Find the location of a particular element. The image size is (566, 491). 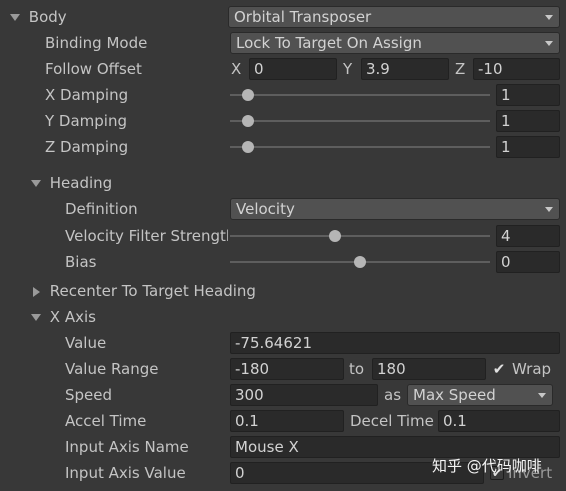

heading-foldout: Heading is located at coordinates (71, 183).